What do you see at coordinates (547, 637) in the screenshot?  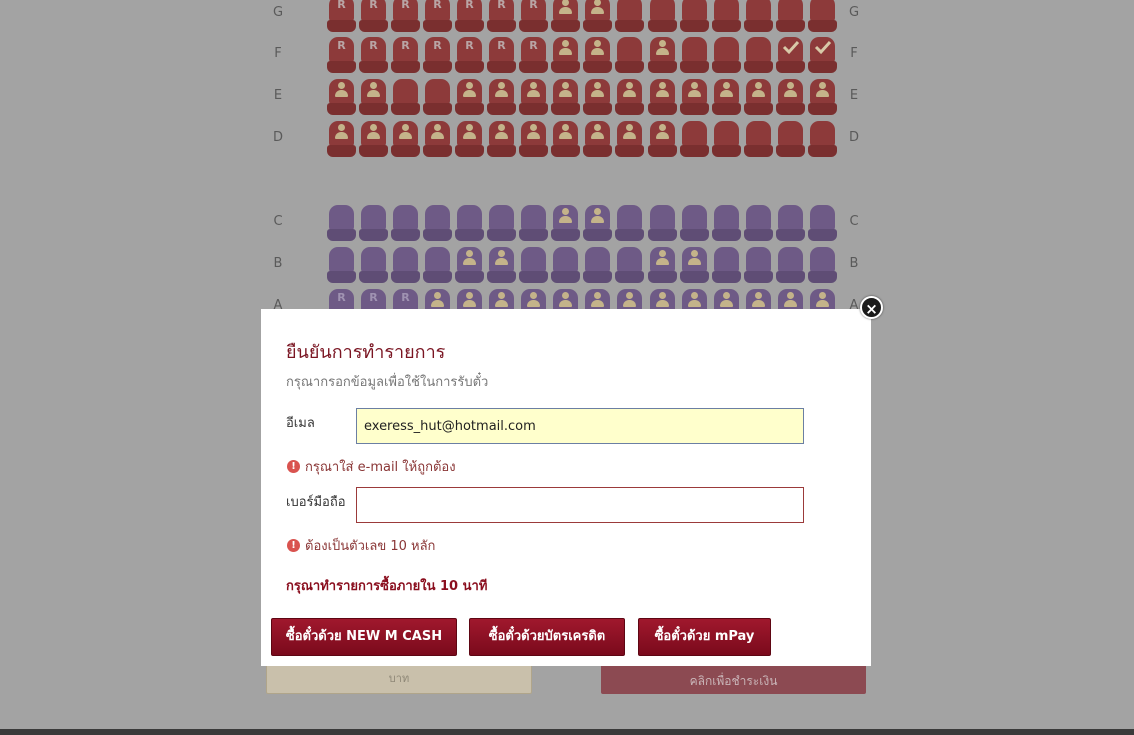 I see `buy-with-credit-card-button: ซื้อตั๋วด้วยบัตรเครดิต` at bounding box center [547, 637].